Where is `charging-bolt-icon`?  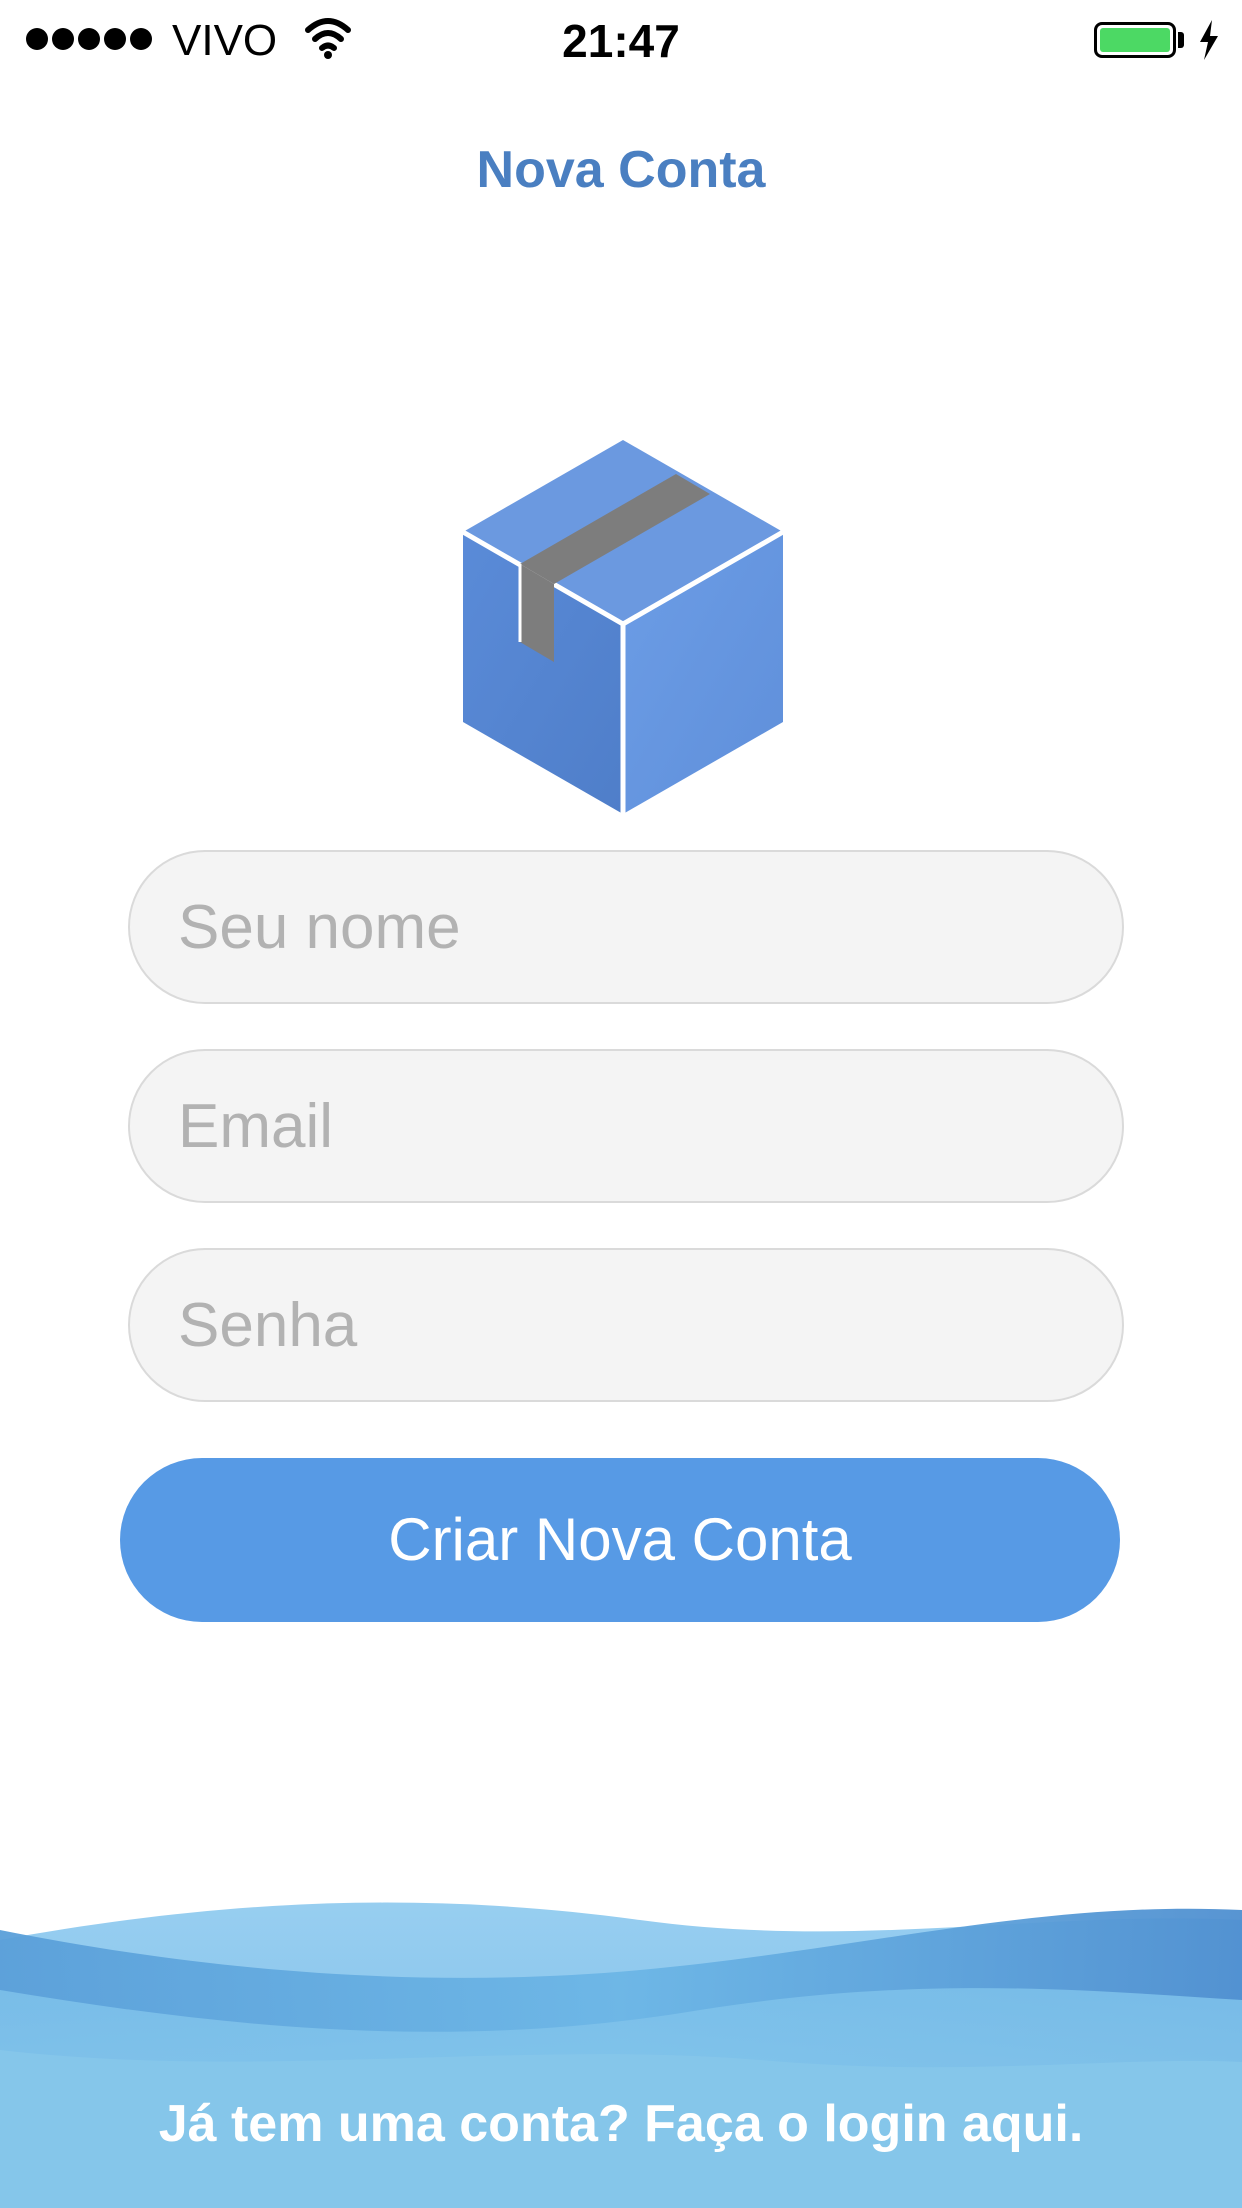
charging-bolt-icon is located at coordinates (1209, 40).